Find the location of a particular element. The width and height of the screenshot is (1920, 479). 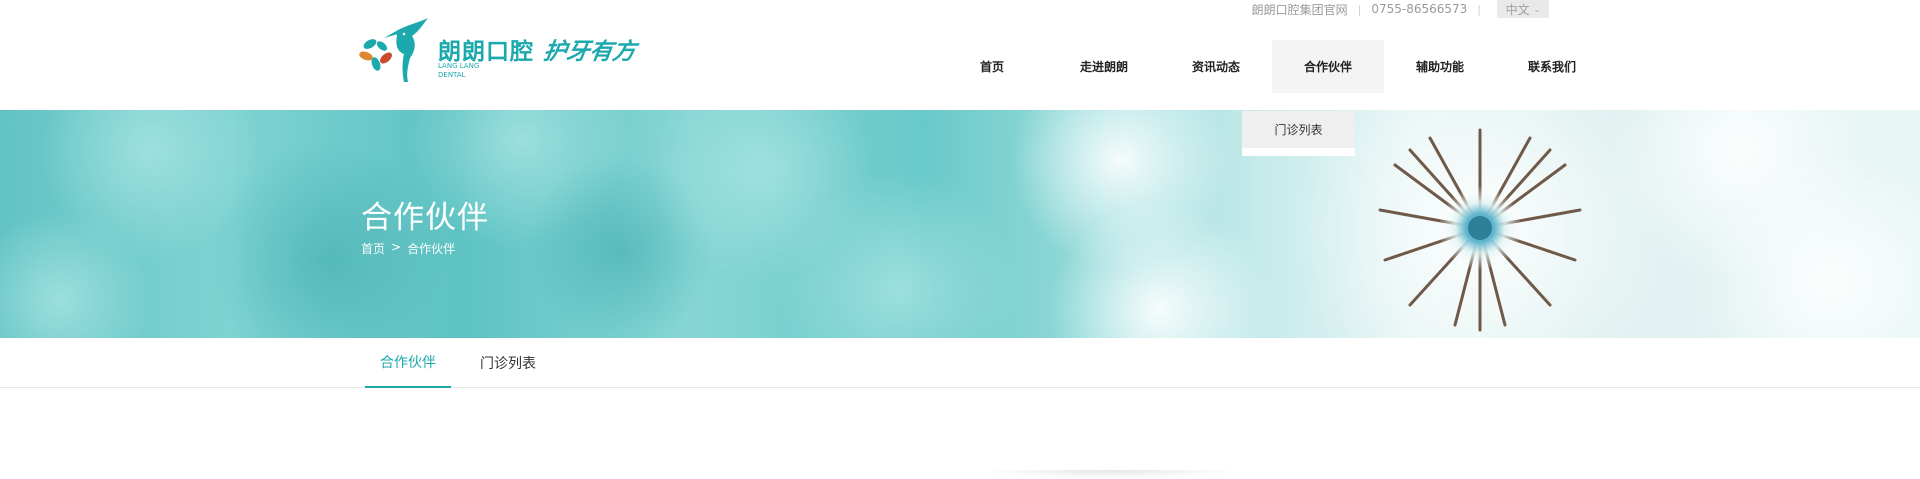

logo-english-name: LANG LANG DENTAL is located at coordinates (458, 71).